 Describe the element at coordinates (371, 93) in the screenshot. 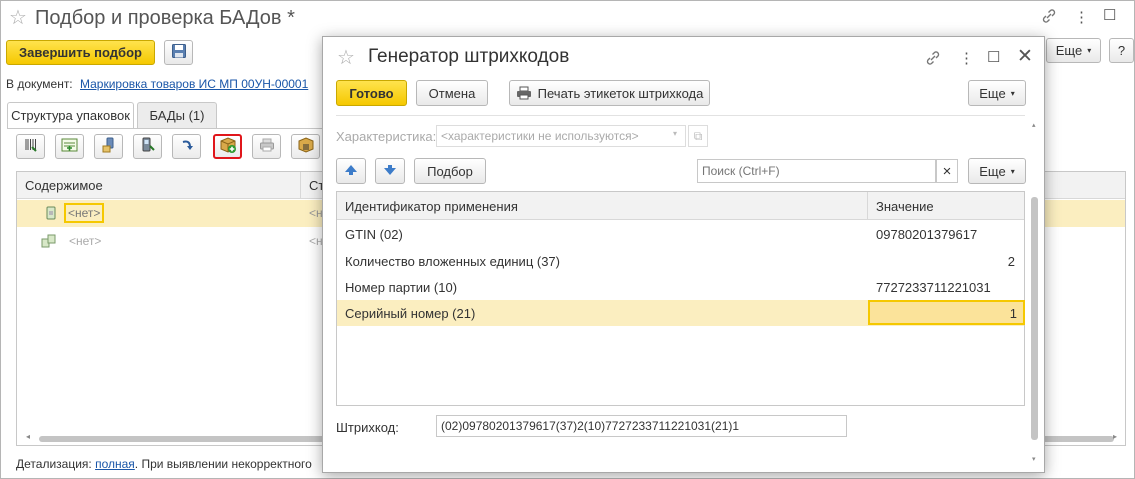

I see `done-button: Готово` at that location.